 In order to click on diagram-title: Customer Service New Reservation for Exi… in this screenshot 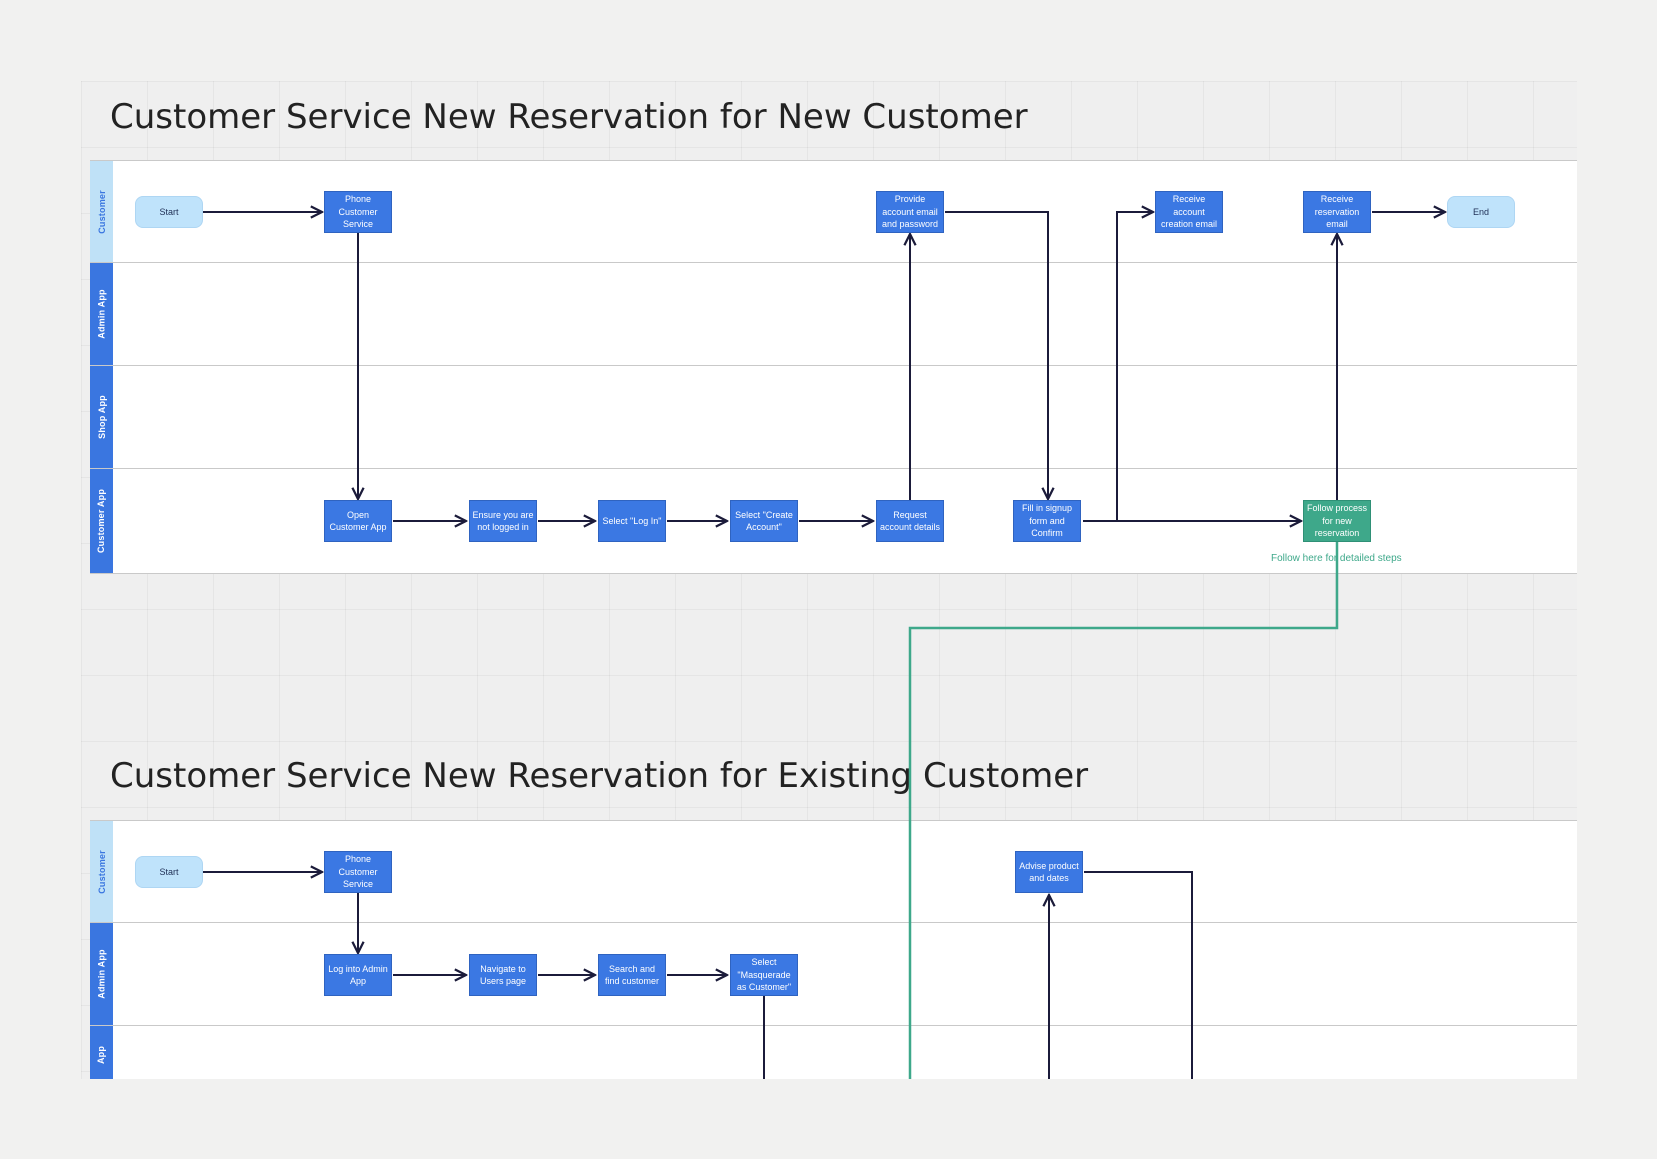, I will do `click(599, 776)`.